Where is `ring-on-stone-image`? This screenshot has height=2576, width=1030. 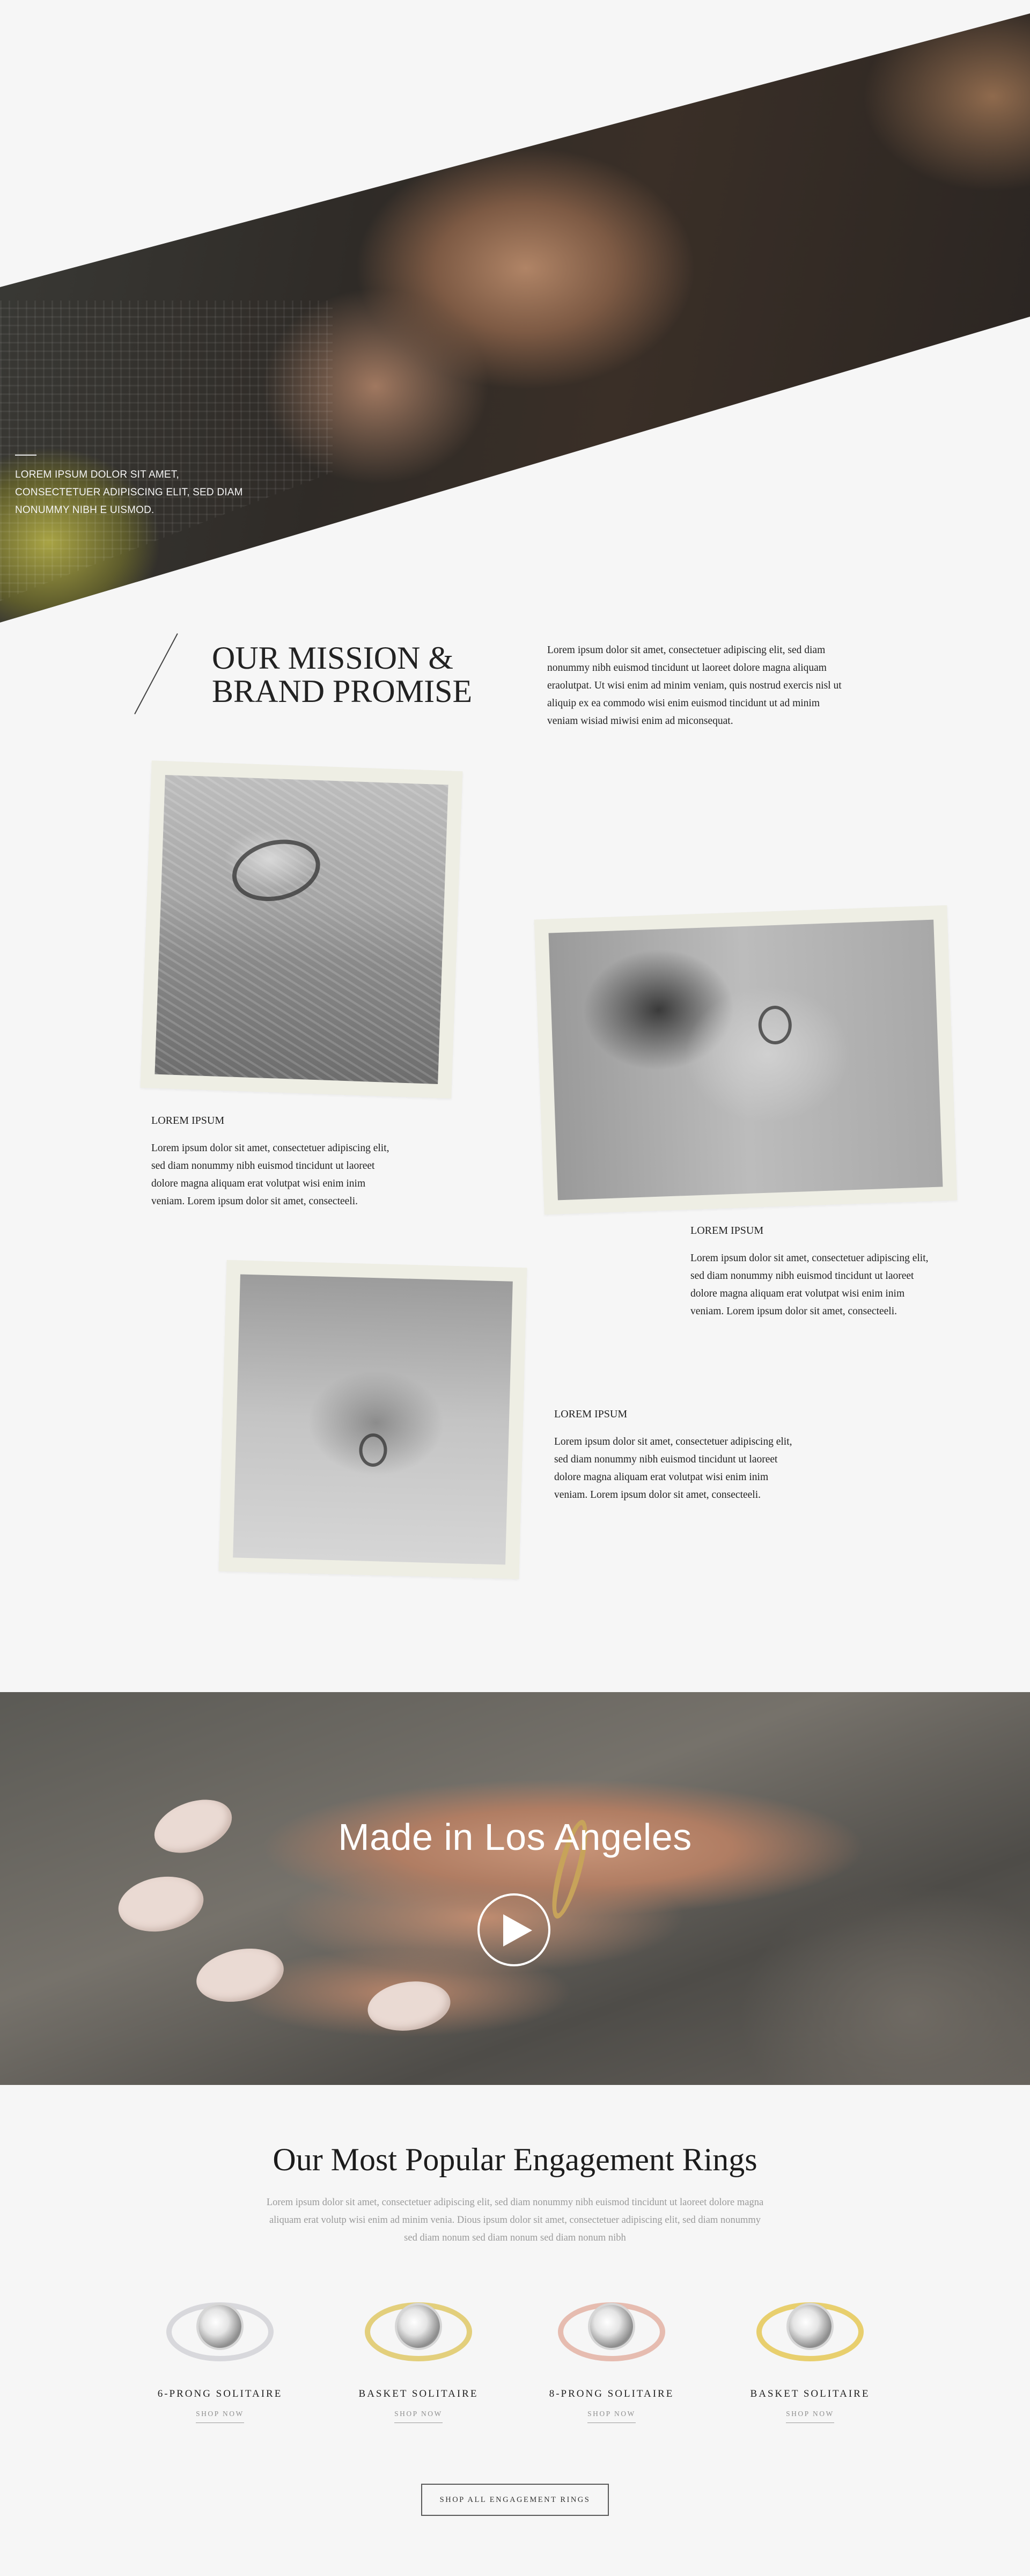
ring-on-stone-image is located at coordinates (301, 929).